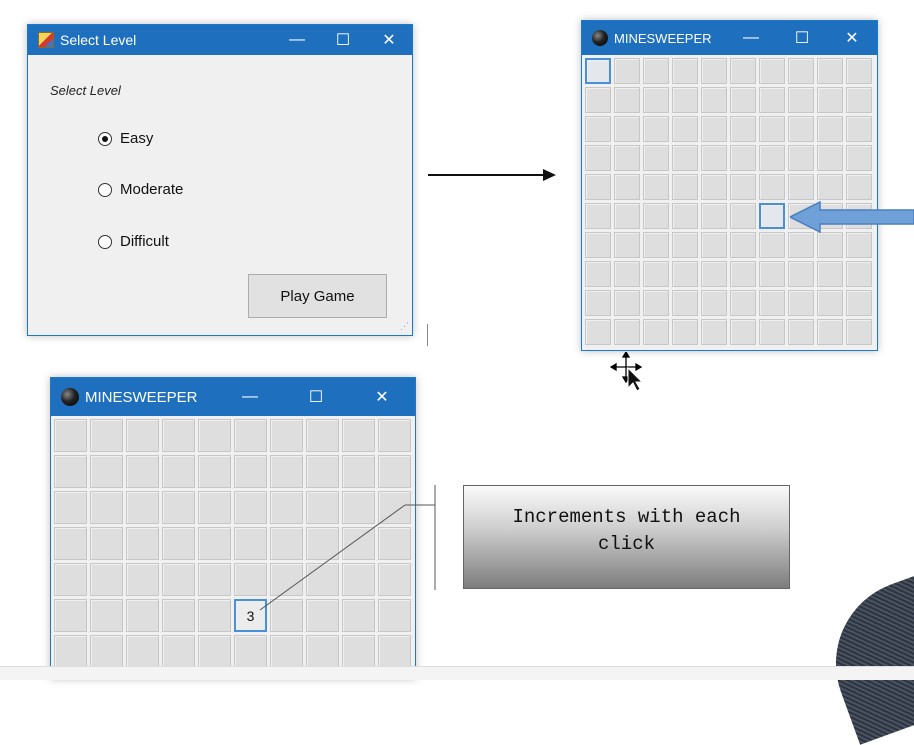  Describe the element at coordinates (133, 241) in the screenshot. I see `radio-difficult: Difficult` at that location.